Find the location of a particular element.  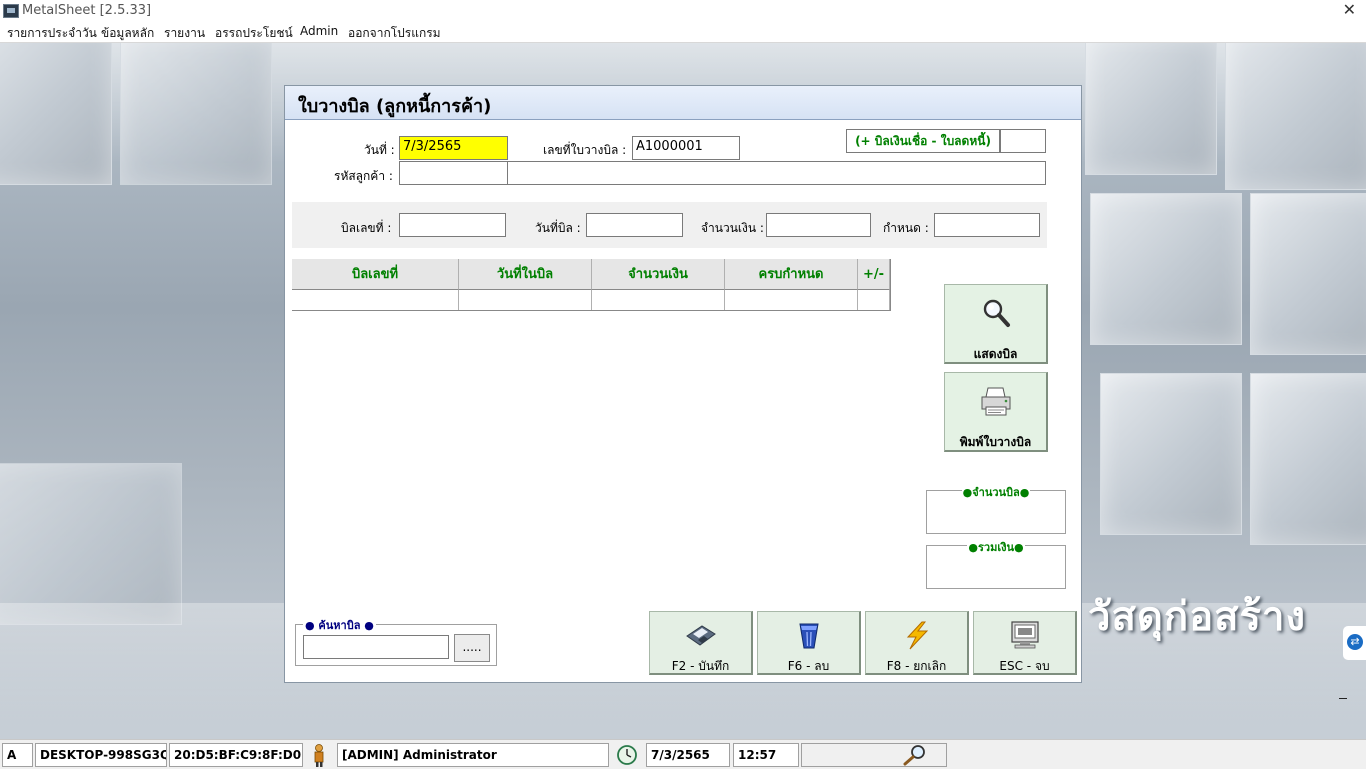

print-bill-button: พิมพ์ใบวางบิล is located at coordinates (996, 412).